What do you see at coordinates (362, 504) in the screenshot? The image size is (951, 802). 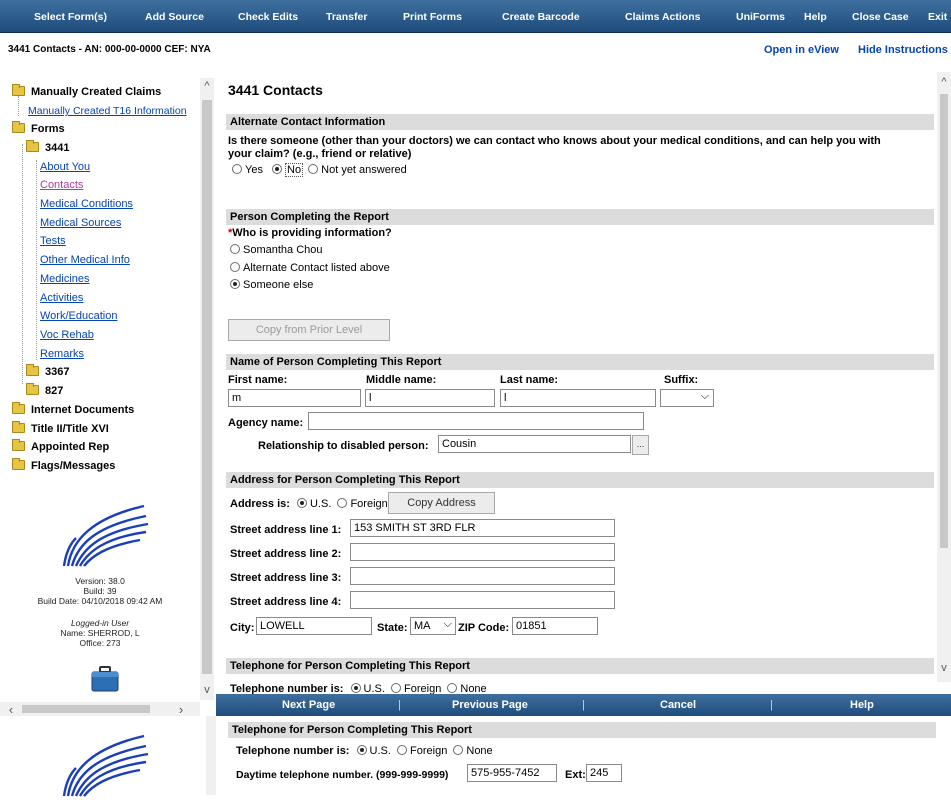 I see `radio-address-foreign: Foreign` at bounding box center [362, 504].